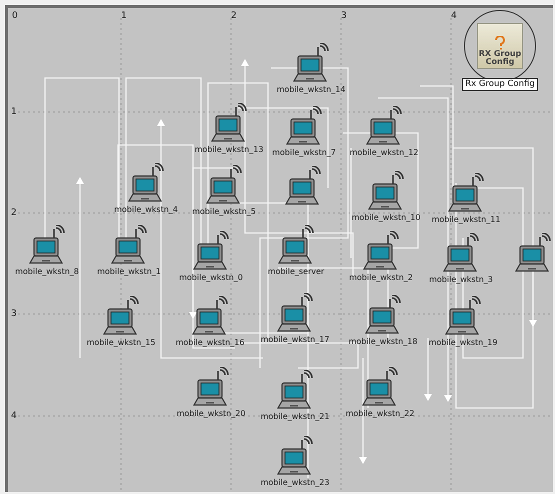 This screenshot has height=494, width=555. Describe the element at coordinates (224, 211) in the screenshot. I see `node-label: mobile_wkstn_5` at that location.